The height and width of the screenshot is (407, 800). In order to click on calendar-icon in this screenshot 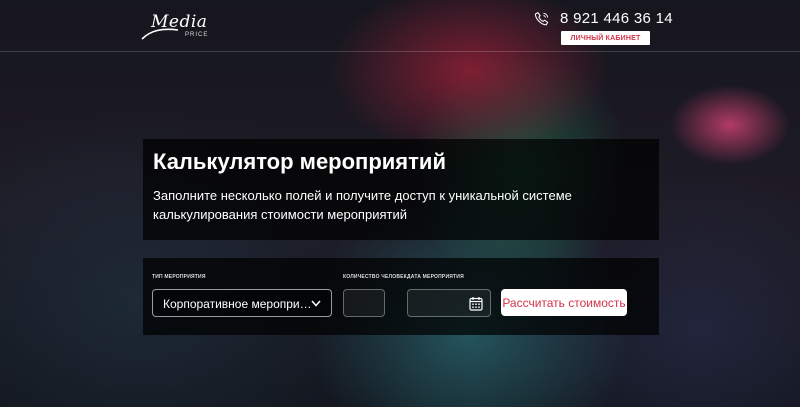, I will do `click(476, 303)`.